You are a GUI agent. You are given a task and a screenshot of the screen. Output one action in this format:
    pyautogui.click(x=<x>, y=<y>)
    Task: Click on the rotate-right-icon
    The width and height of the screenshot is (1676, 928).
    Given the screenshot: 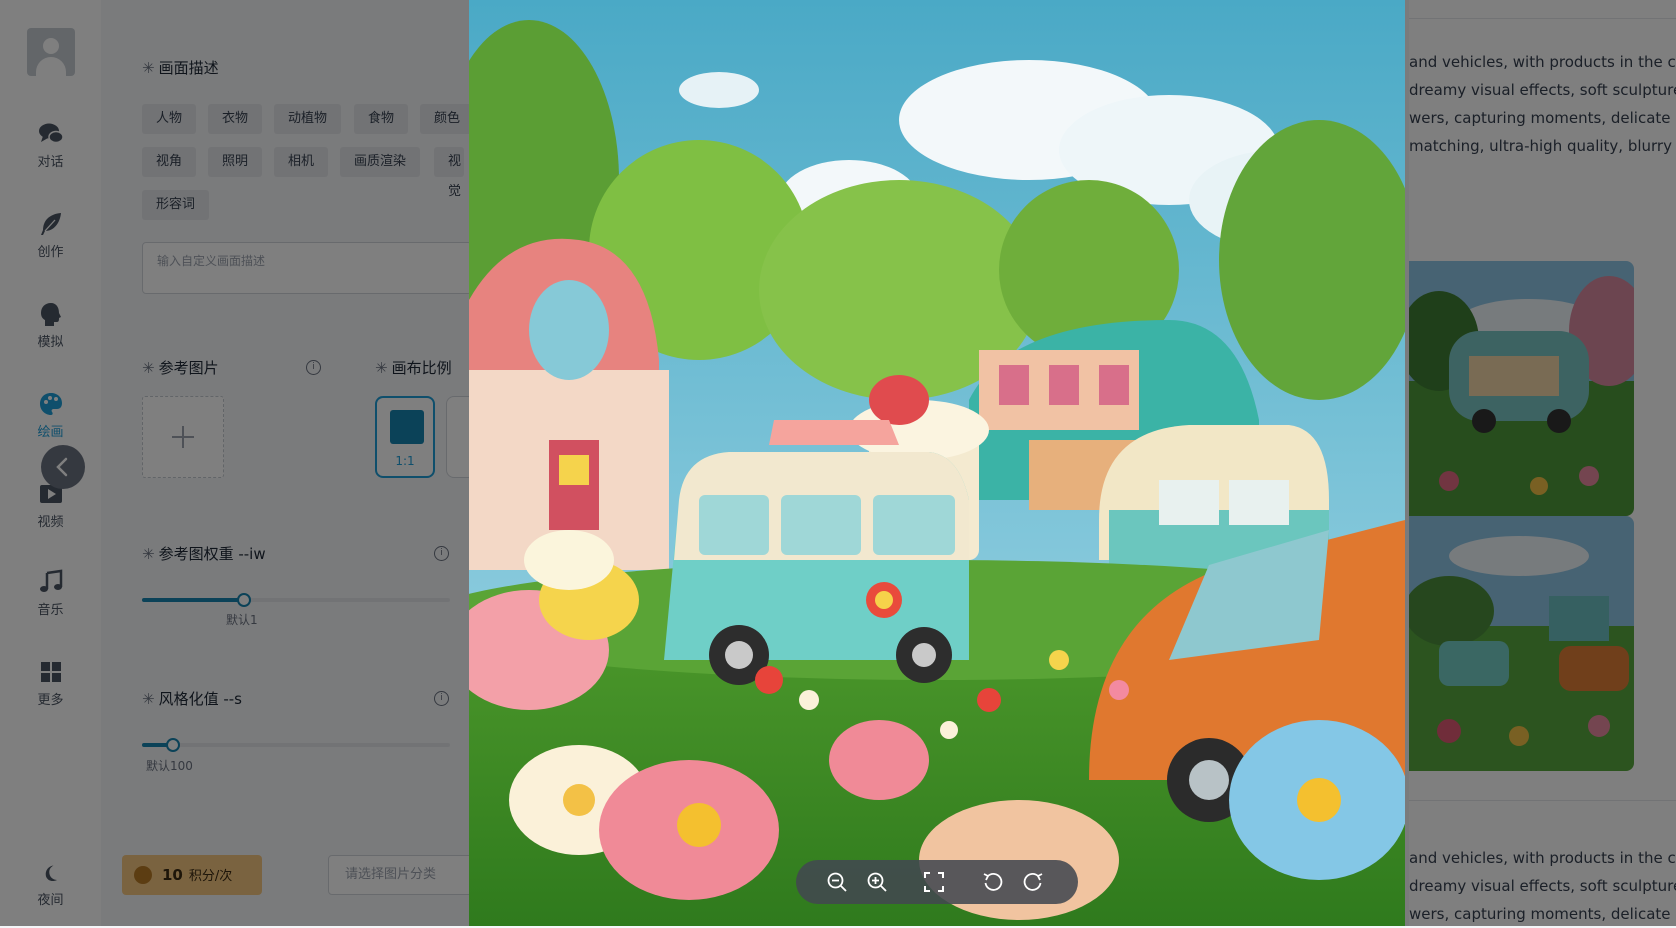 What is the action you would take?
    pyautogui.click(x=1033, y=882)
    